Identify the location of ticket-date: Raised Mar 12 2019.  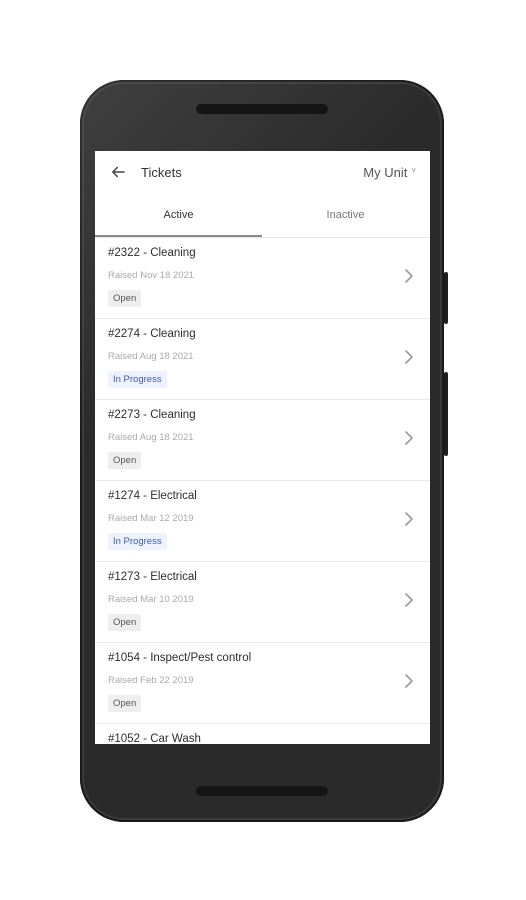
(151, 518).